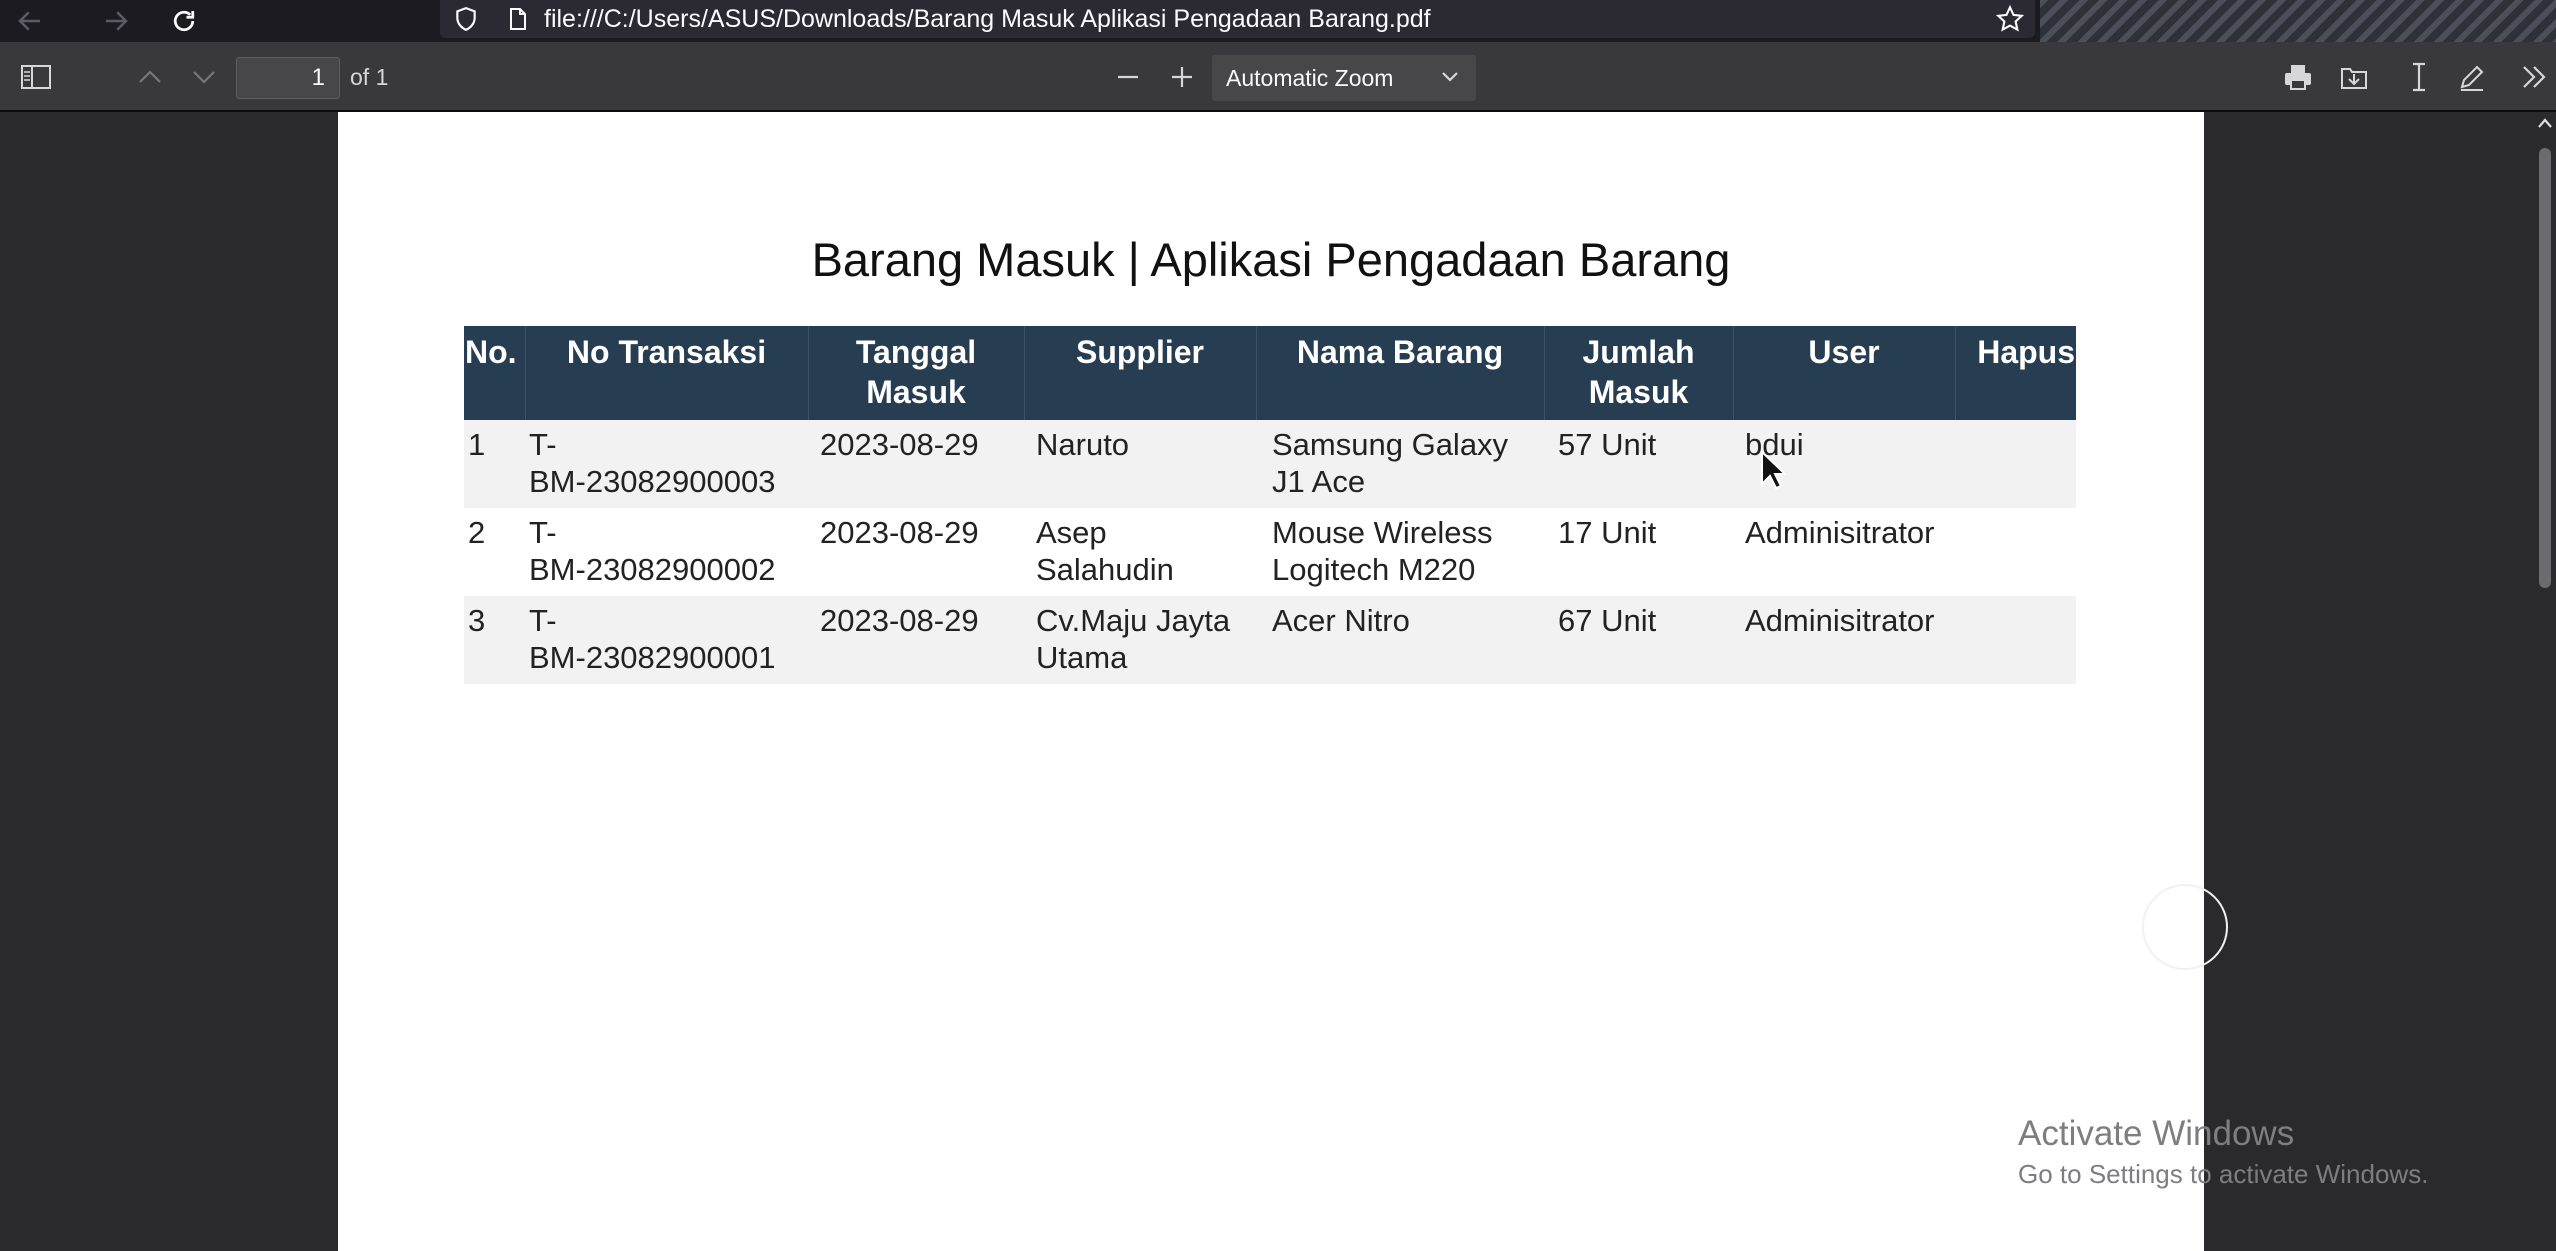 Image resolution: width=2556 pixels, height=1251 pixels. What do you see at coordinates (1140, 464) in the screenshot?
I see `cell-supplier: Naruto` at bounding box center [1140, 464].